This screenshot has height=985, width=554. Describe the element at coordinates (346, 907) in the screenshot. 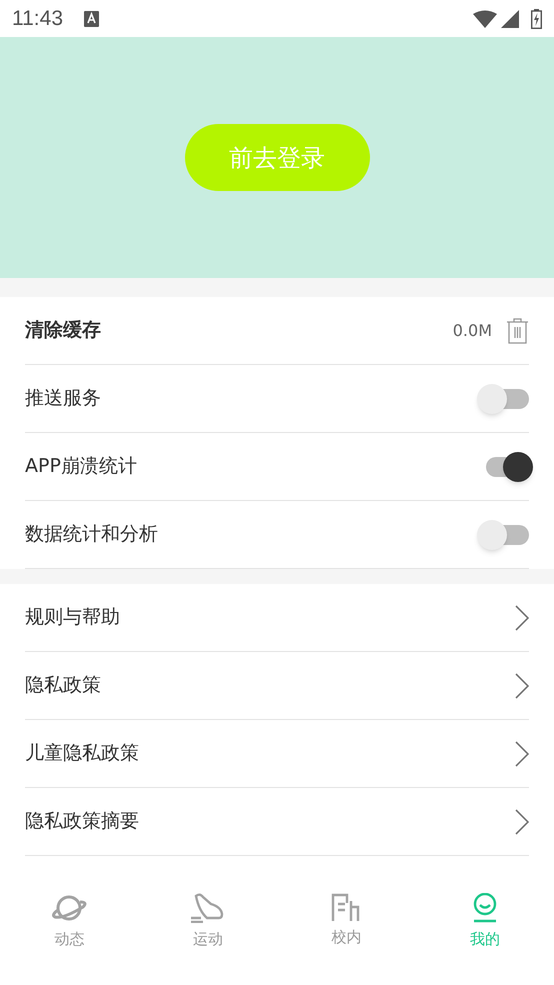

I see `document-icon` at that location.